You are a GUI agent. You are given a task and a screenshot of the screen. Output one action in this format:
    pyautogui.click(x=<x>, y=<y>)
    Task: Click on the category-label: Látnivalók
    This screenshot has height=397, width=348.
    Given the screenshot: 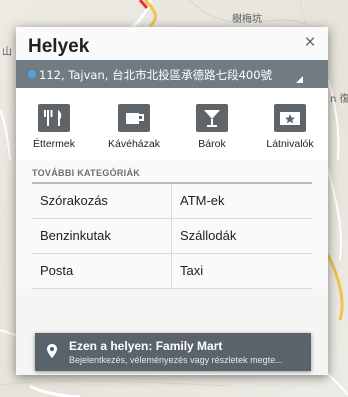 What is the action you would take?
    pyautogui.click(x=290, y=144)
    